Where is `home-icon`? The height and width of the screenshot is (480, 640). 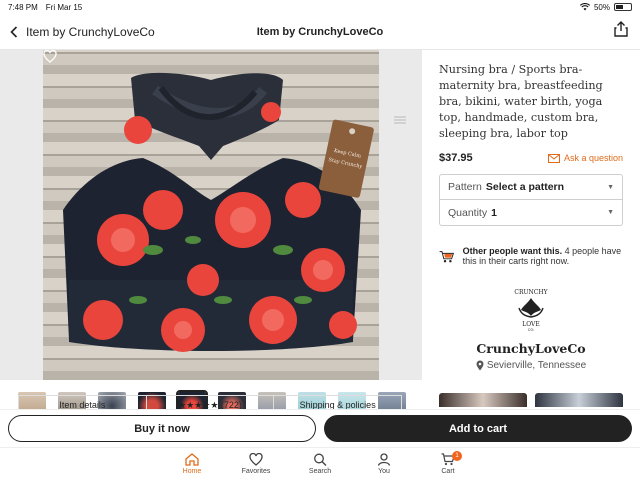 home-icon is located at coordinates (192, 459).